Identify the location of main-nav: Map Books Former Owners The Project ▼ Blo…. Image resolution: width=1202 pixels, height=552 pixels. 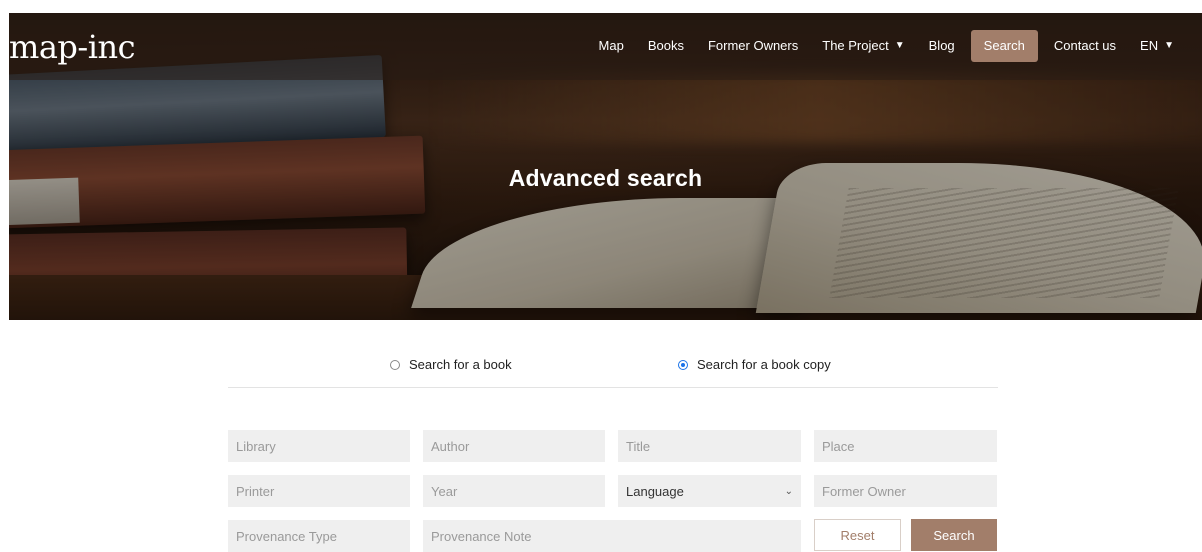
(882, 46).